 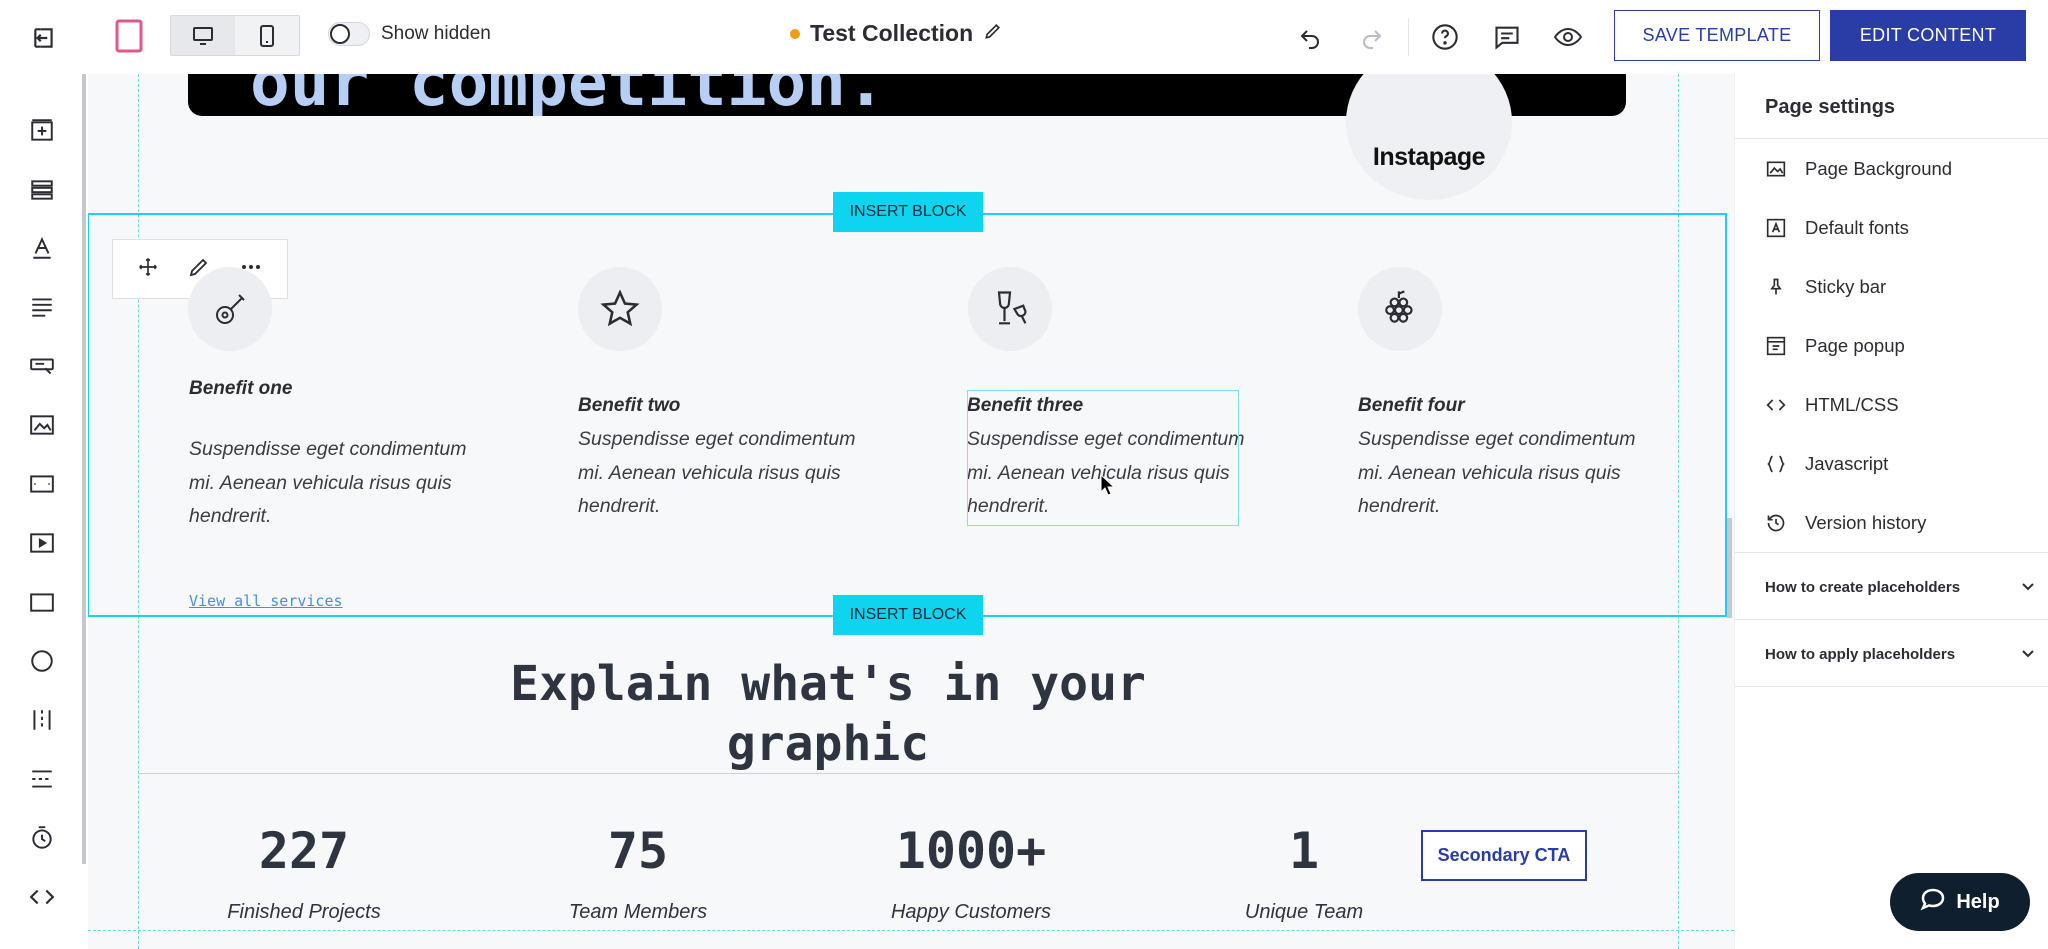 What do you see at coordinates (42, 131) in the screenshot?
I see `add-section-icon` at bounding box center [42, 131].